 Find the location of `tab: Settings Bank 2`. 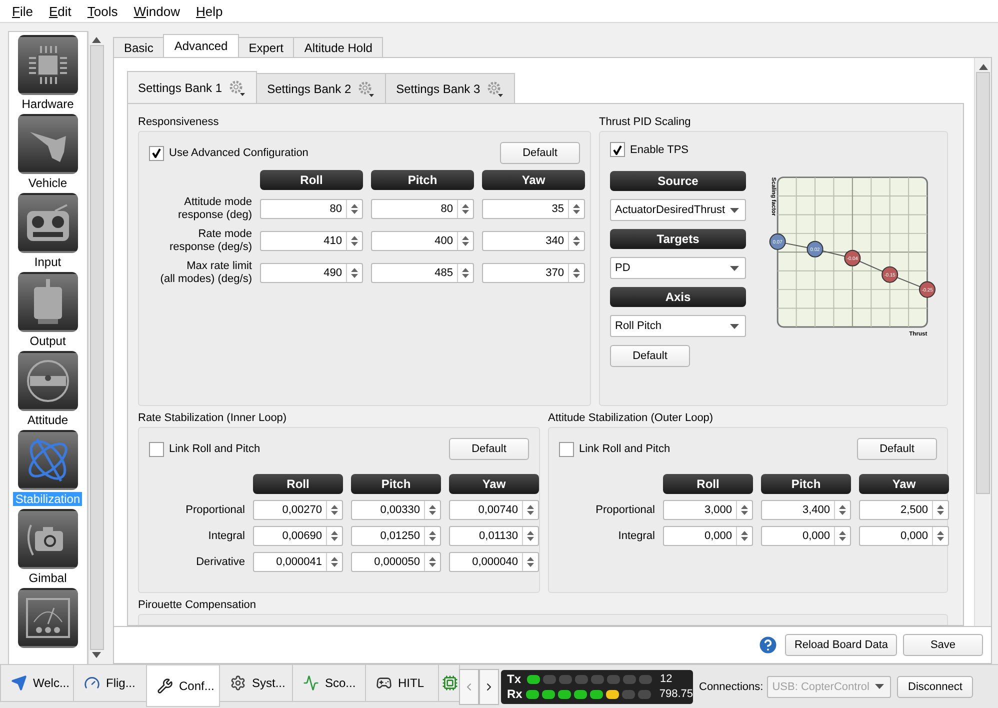

tab: Settings Bank 2 is located at coordinates (321, 88).